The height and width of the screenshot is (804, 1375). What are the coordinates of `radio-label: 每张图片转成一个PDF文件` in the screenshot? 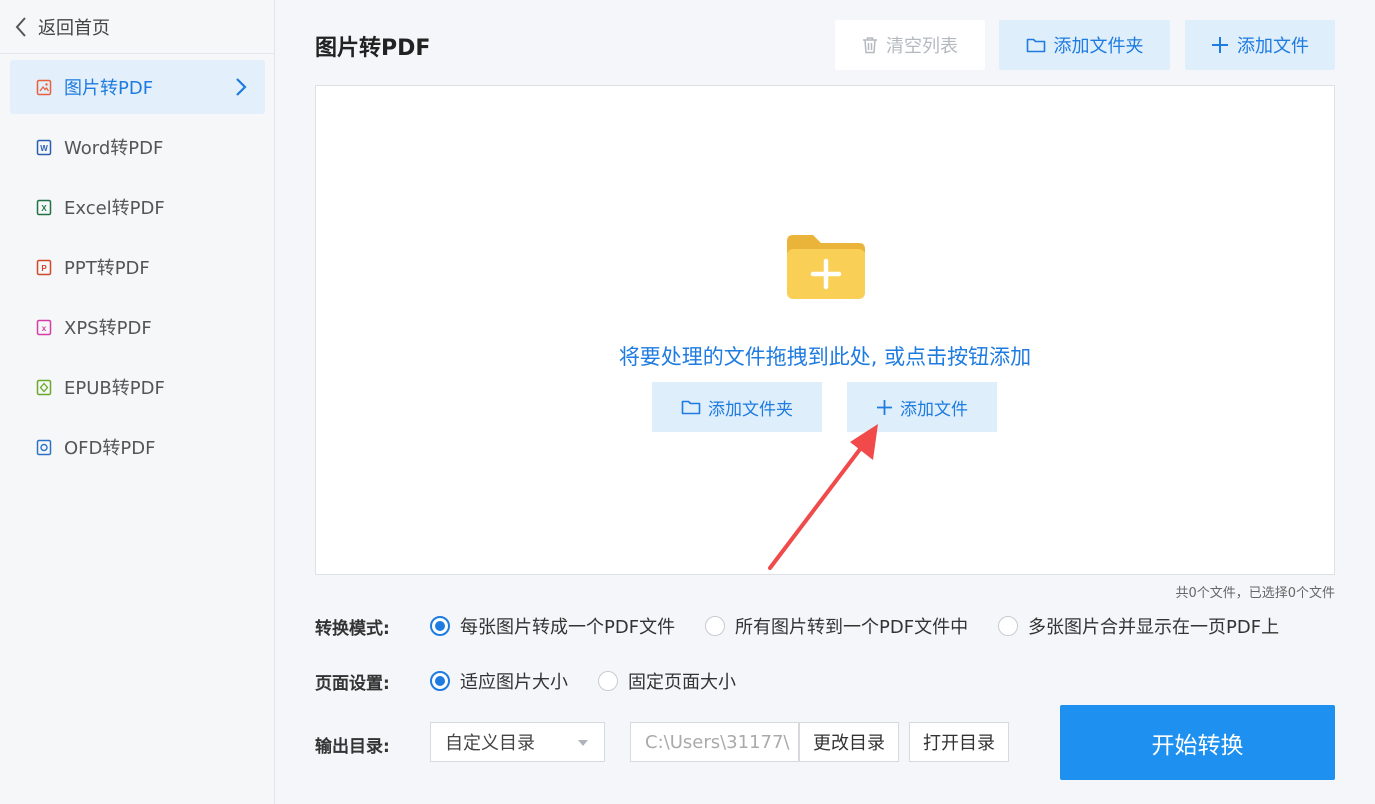 It's located at (568, 627).